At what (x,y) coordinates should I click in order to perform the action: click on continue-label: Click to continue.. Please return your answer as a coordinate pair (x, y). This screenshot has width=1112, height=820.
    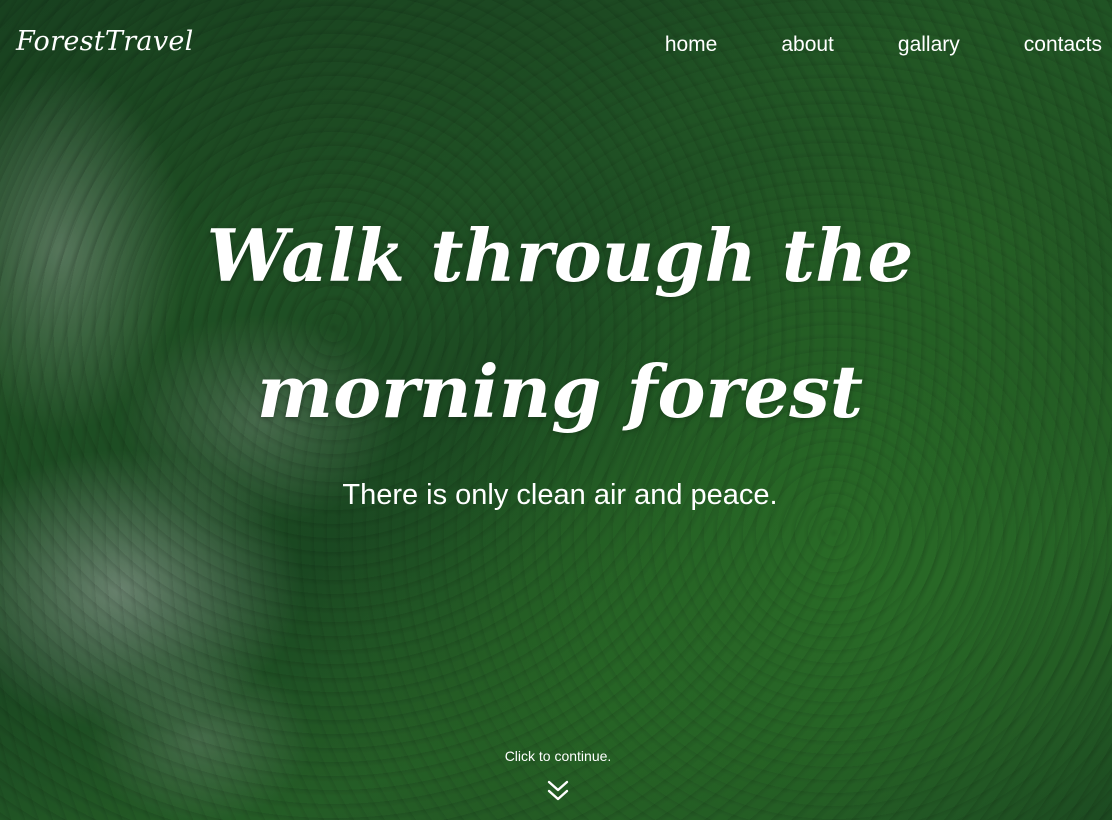
    Looking at the image, I should click on (558, 756).